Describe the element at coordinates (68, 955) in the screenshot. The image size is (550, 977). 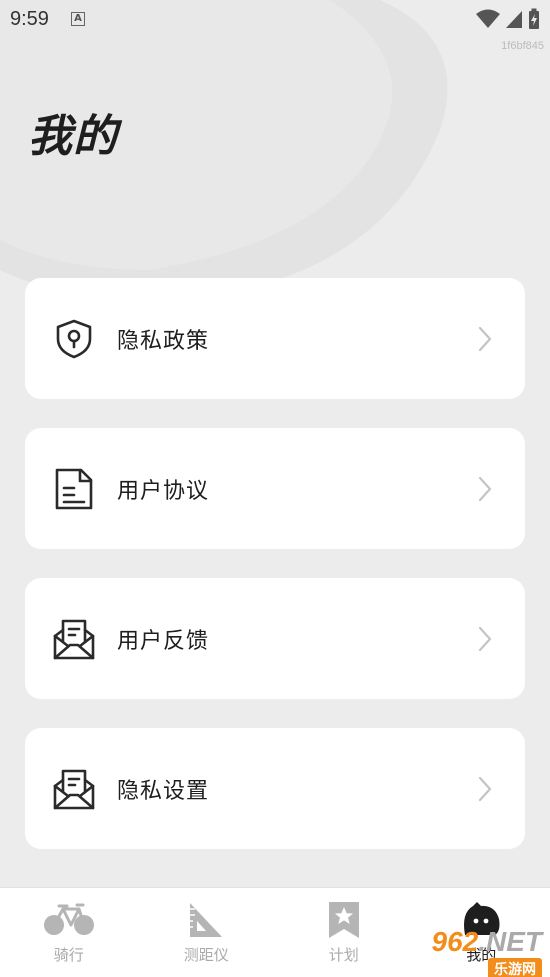
I see `tab-label: 骑行` at that location.